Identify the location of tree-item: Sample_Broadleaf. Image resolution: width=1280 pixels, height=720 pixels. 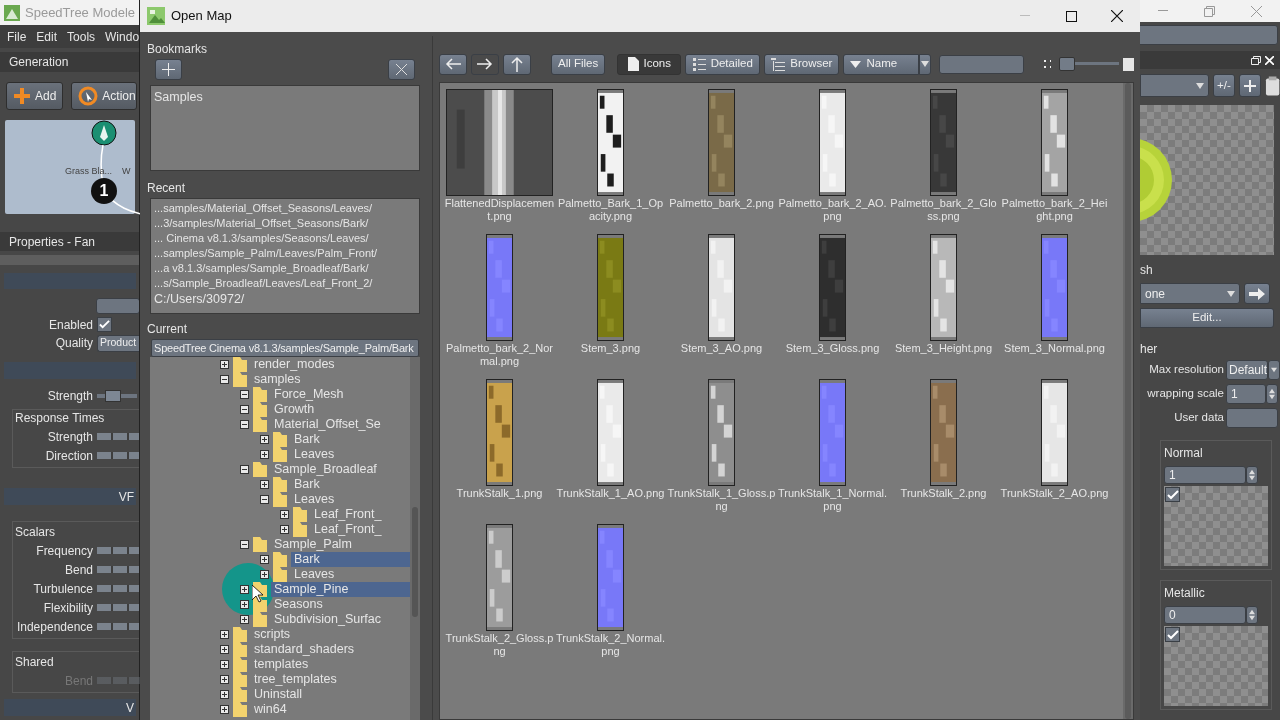
(325, 469).